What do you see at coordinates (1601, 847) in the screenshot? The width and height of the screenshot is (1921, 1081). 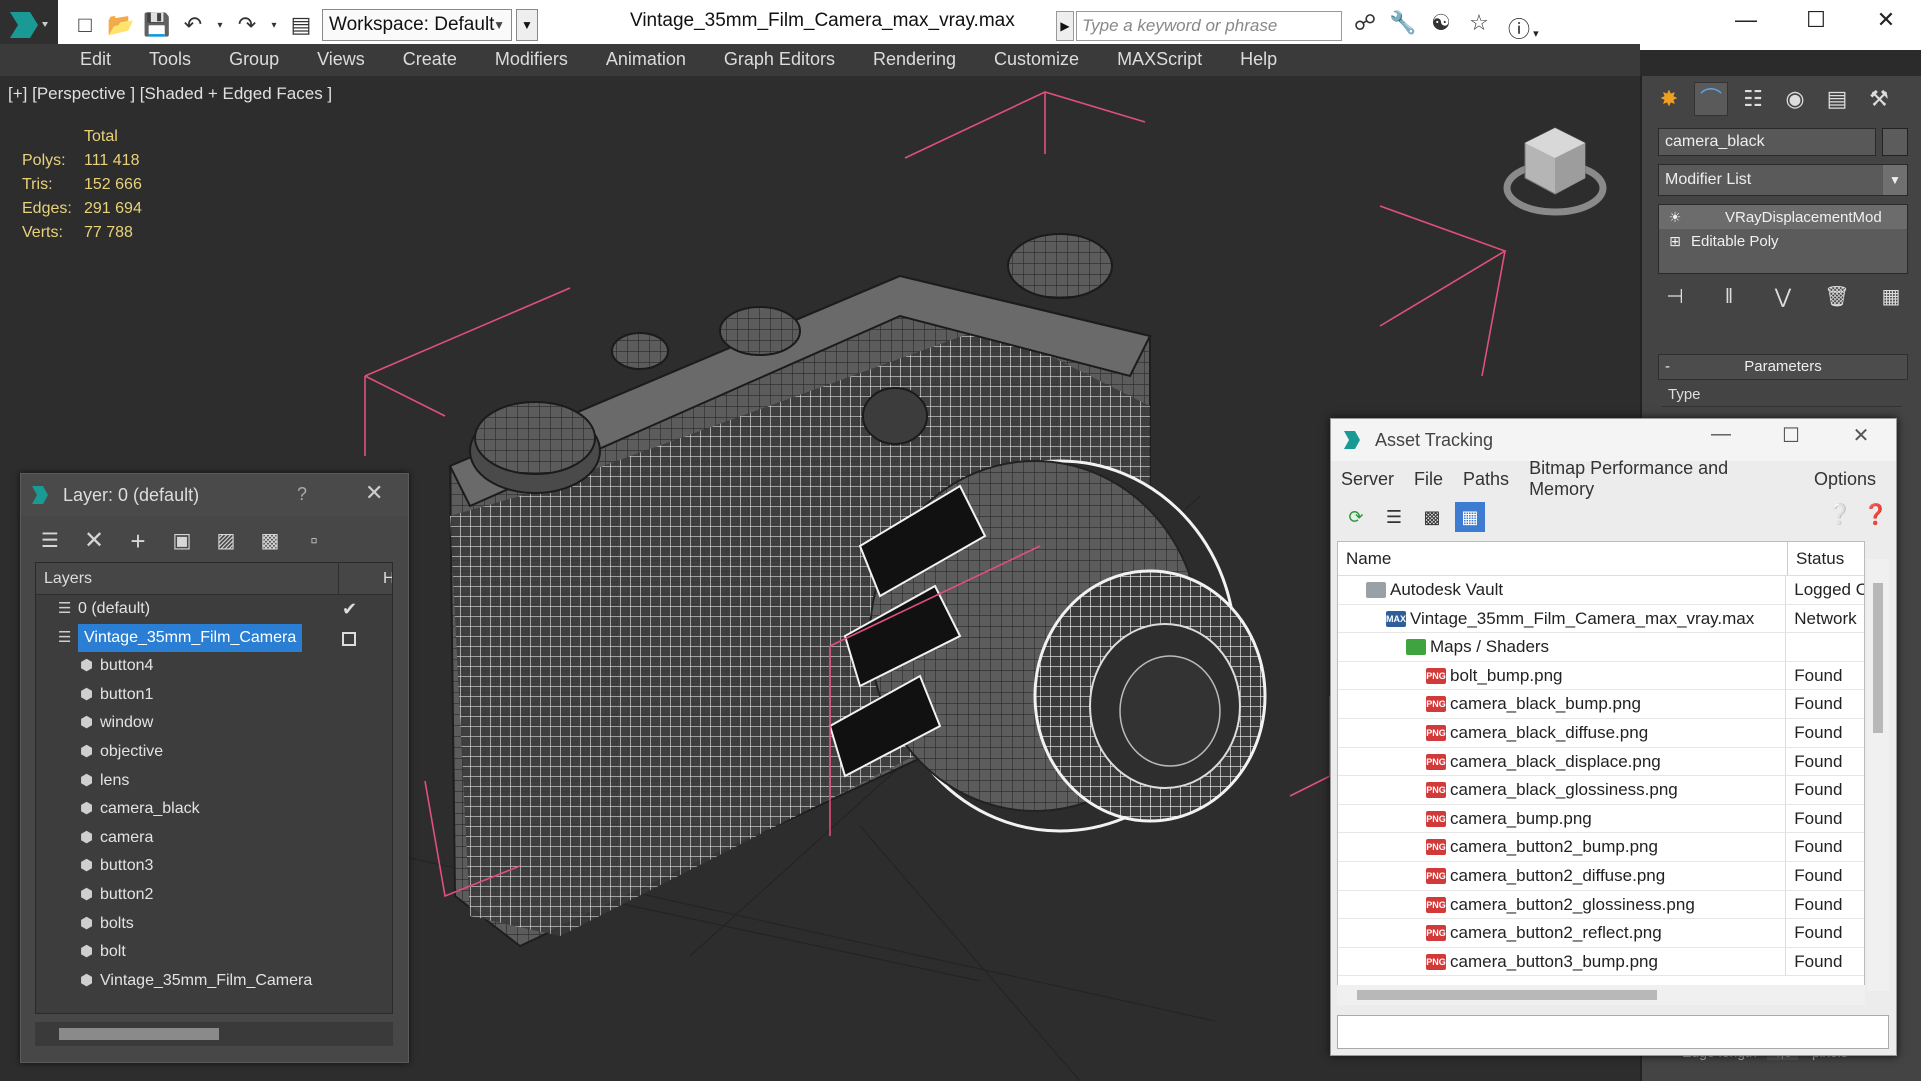 I see `asset-row: PNG camera_button2_bump.png Found` at bounding box center [1601, 847].